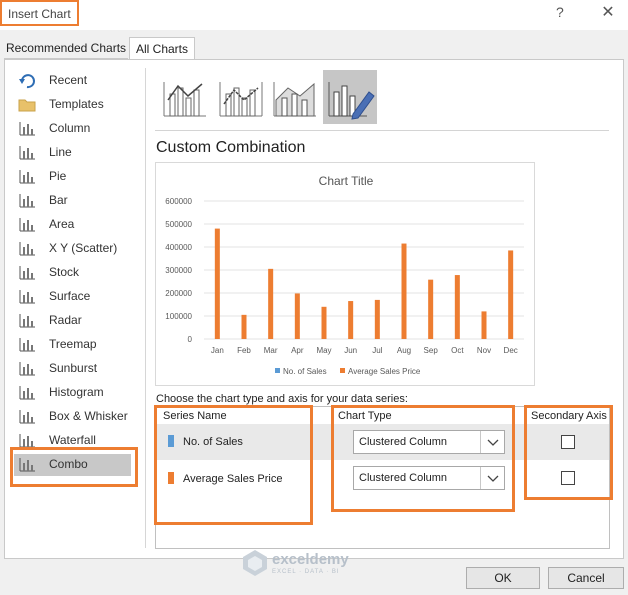 Image resolution: width=628 pixels, height=595 pixels. Describe the element at coordinates (66, 48) in the screenshot. I see `tab-recommended-charts: Recommended Charts` at that location.